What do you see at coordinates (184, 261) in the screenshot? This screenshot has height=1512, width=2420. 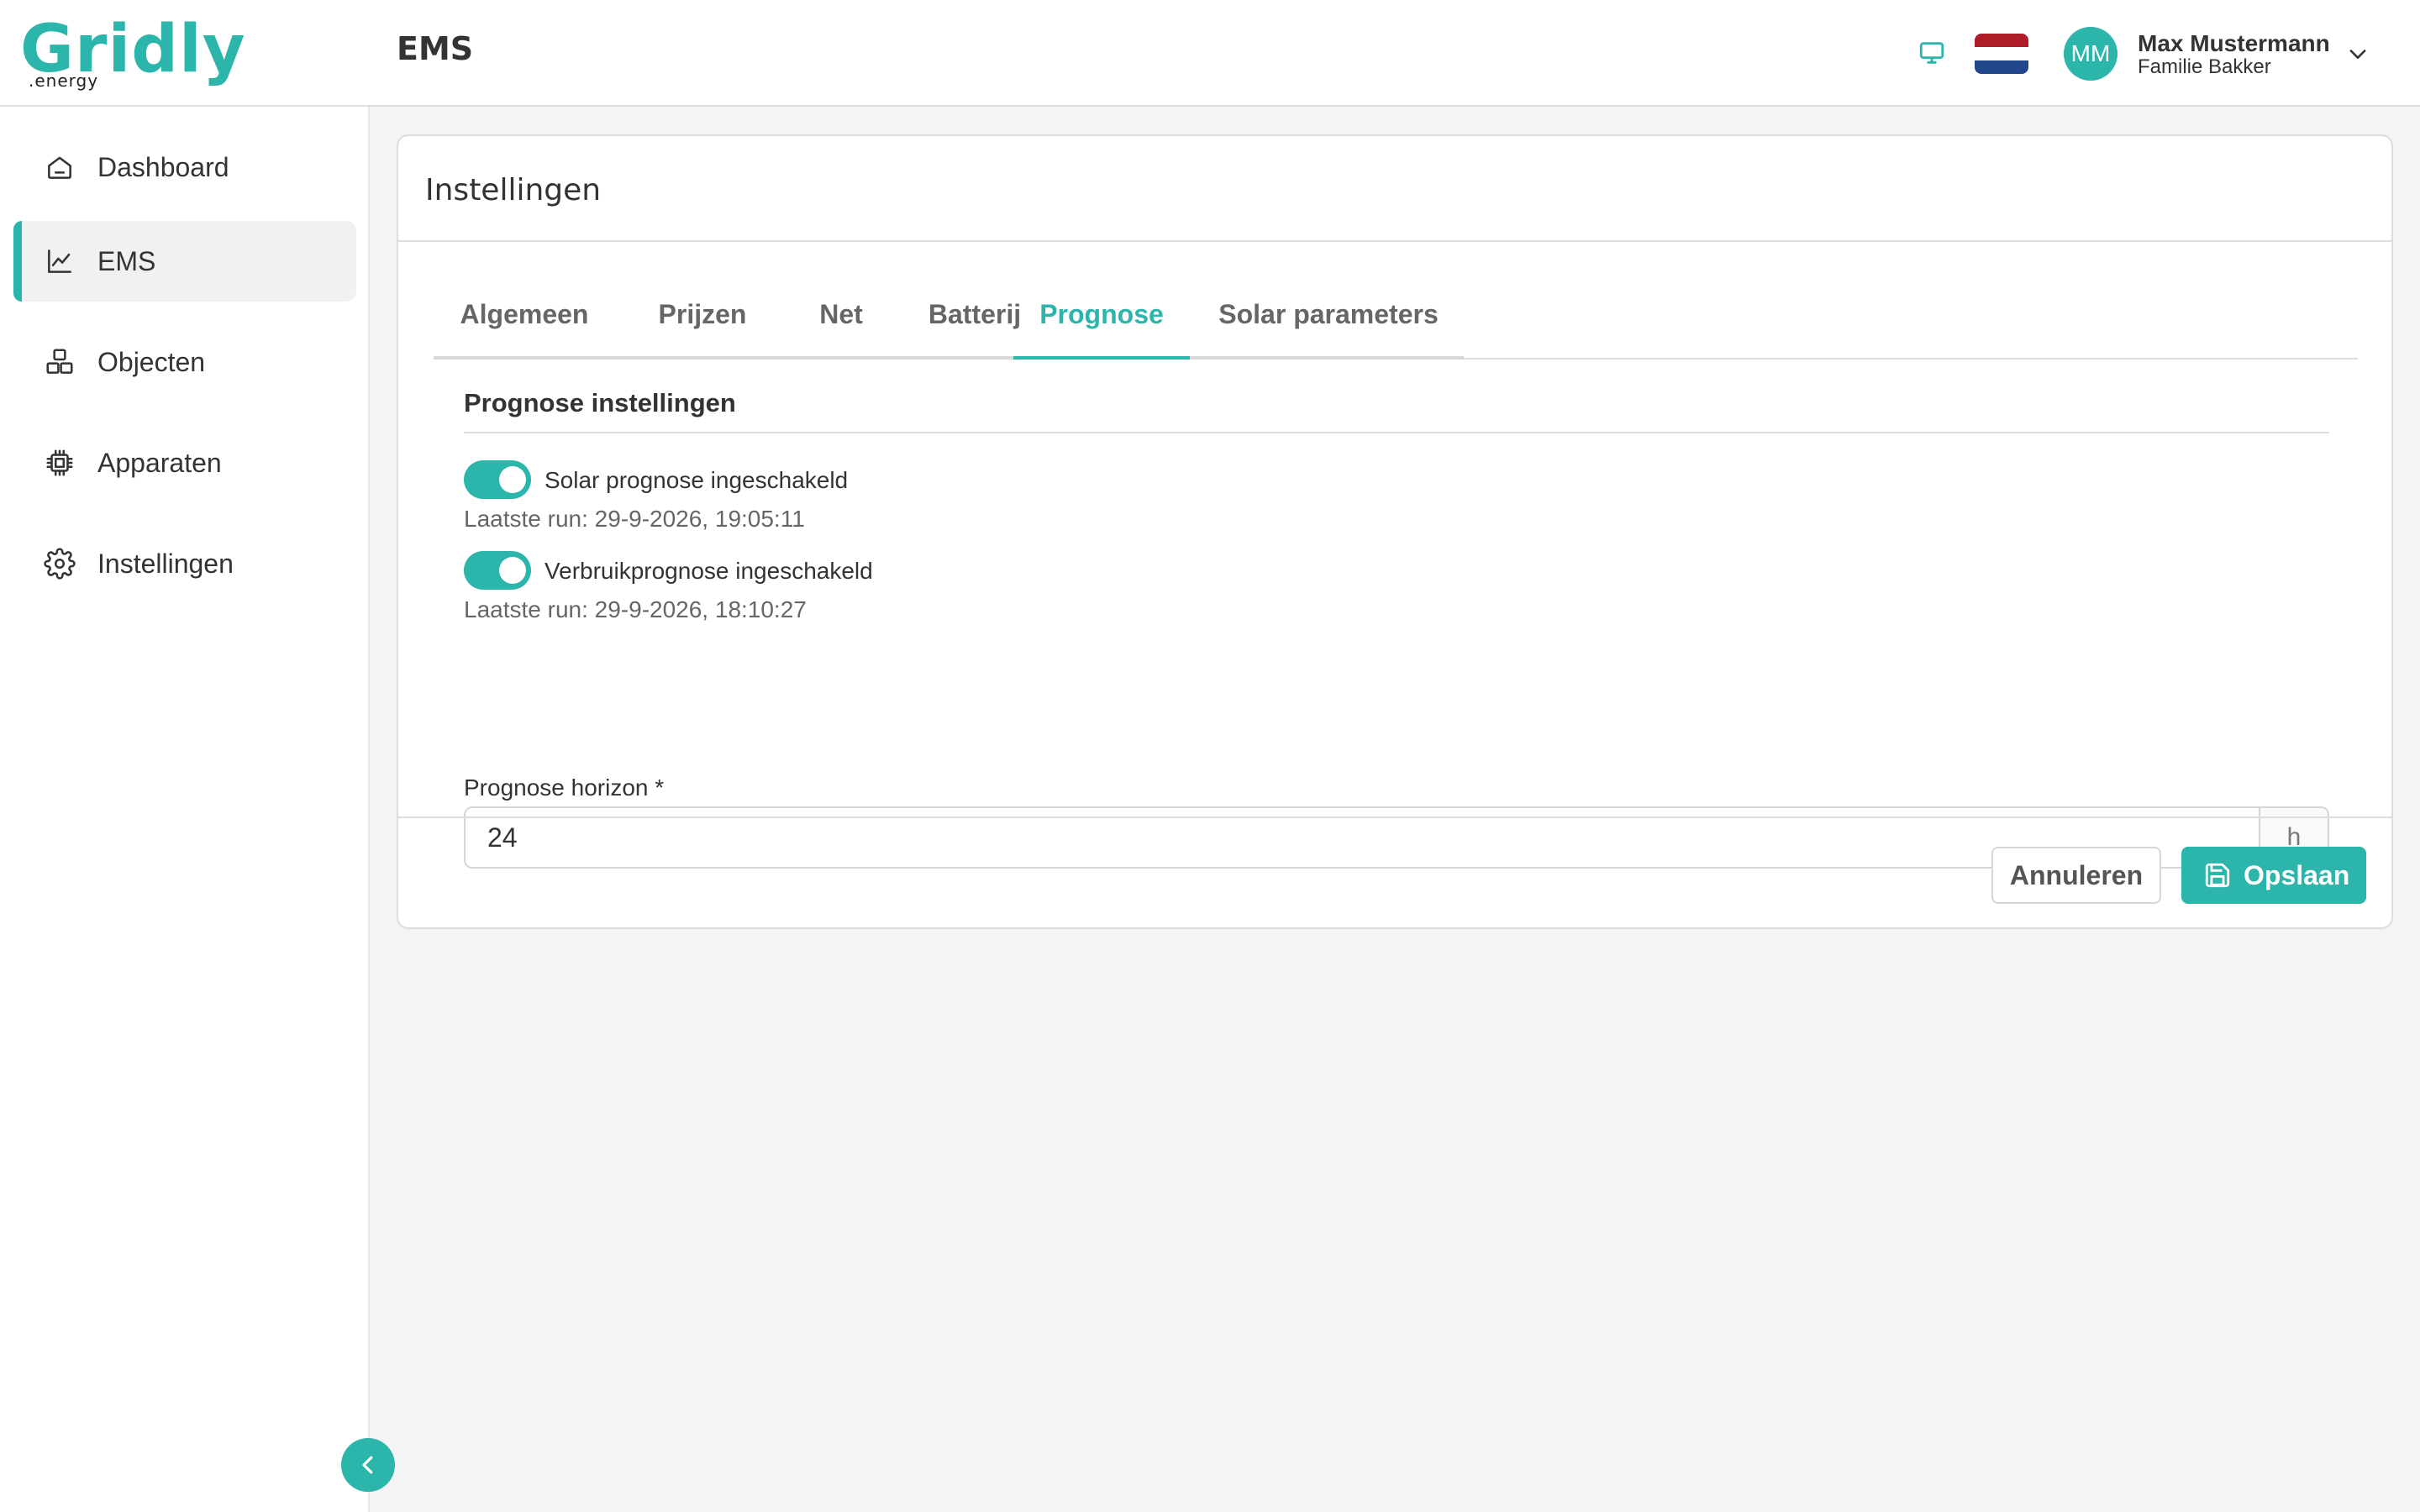 I see `sidebar-item-ems: EMS` at bounding box center [184, 261].